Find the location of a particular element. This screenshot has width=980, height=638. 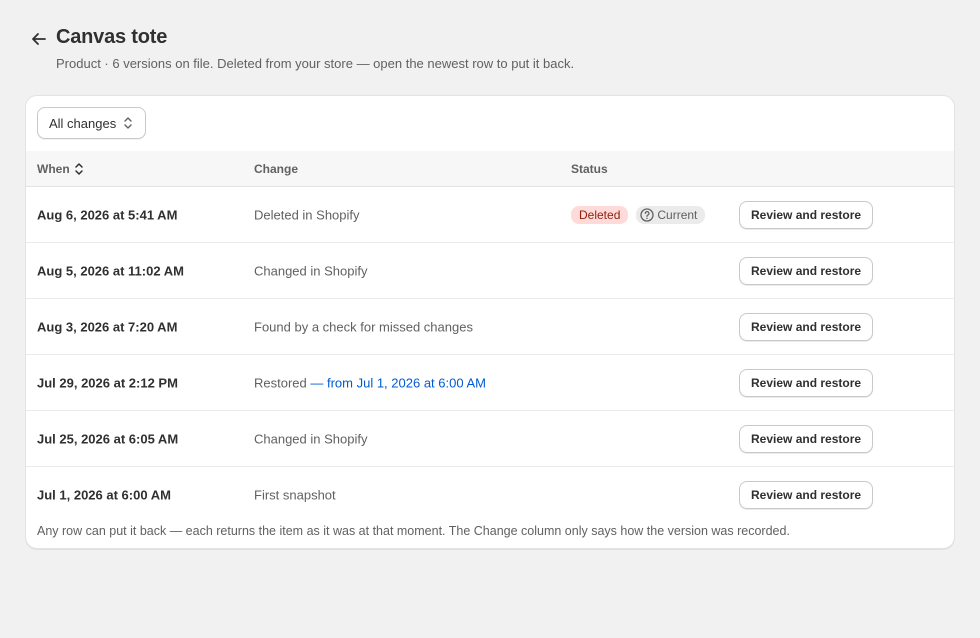

row-when: Aug 5, 2026 at 11:02 AM is located at coordinates (110, 270).